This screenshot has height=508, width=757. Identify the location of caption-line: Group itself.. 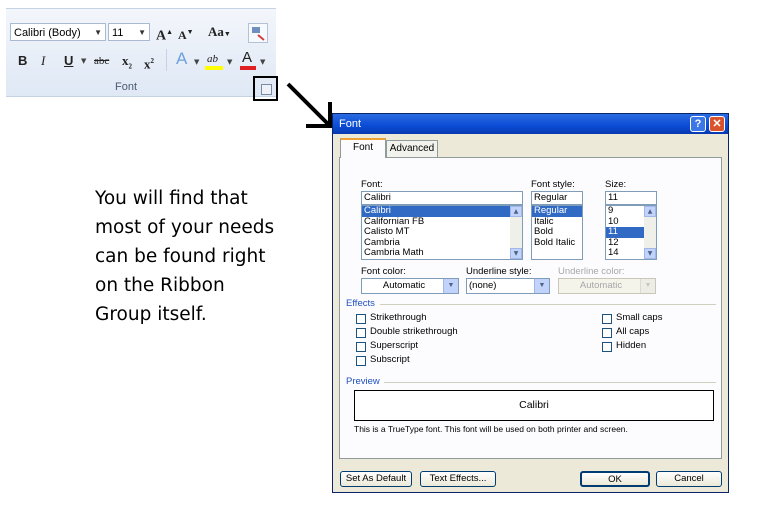
(151, 314).